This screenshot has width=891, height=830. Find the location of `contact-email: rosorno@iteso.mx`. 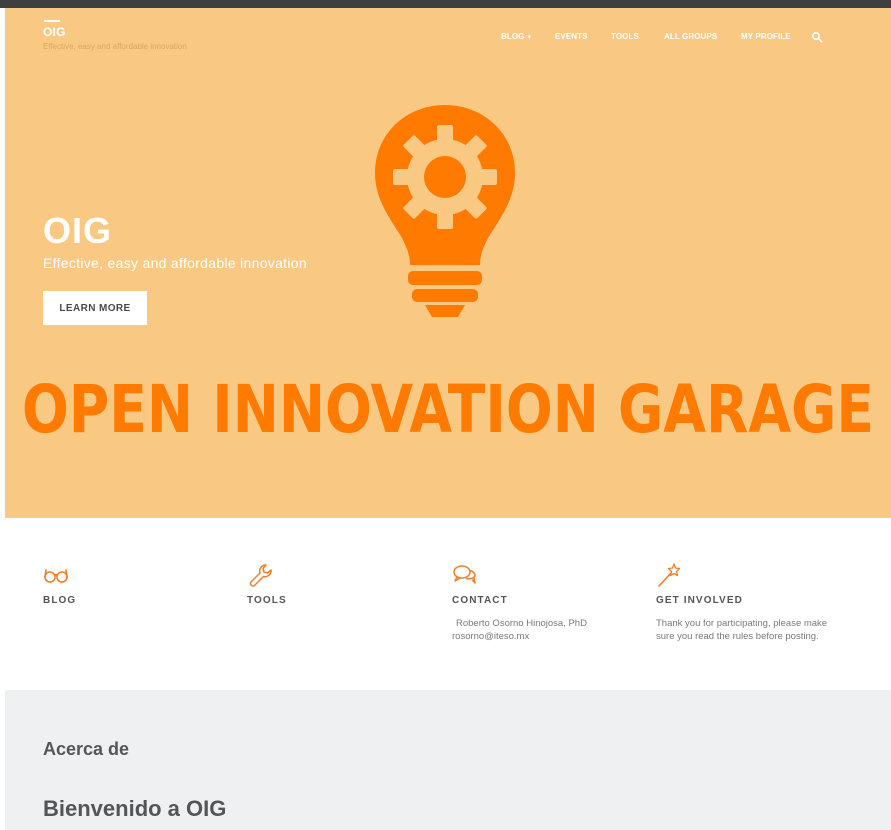

contact-email: rosorno@iteso.mx is located at coordinates (519, 636).